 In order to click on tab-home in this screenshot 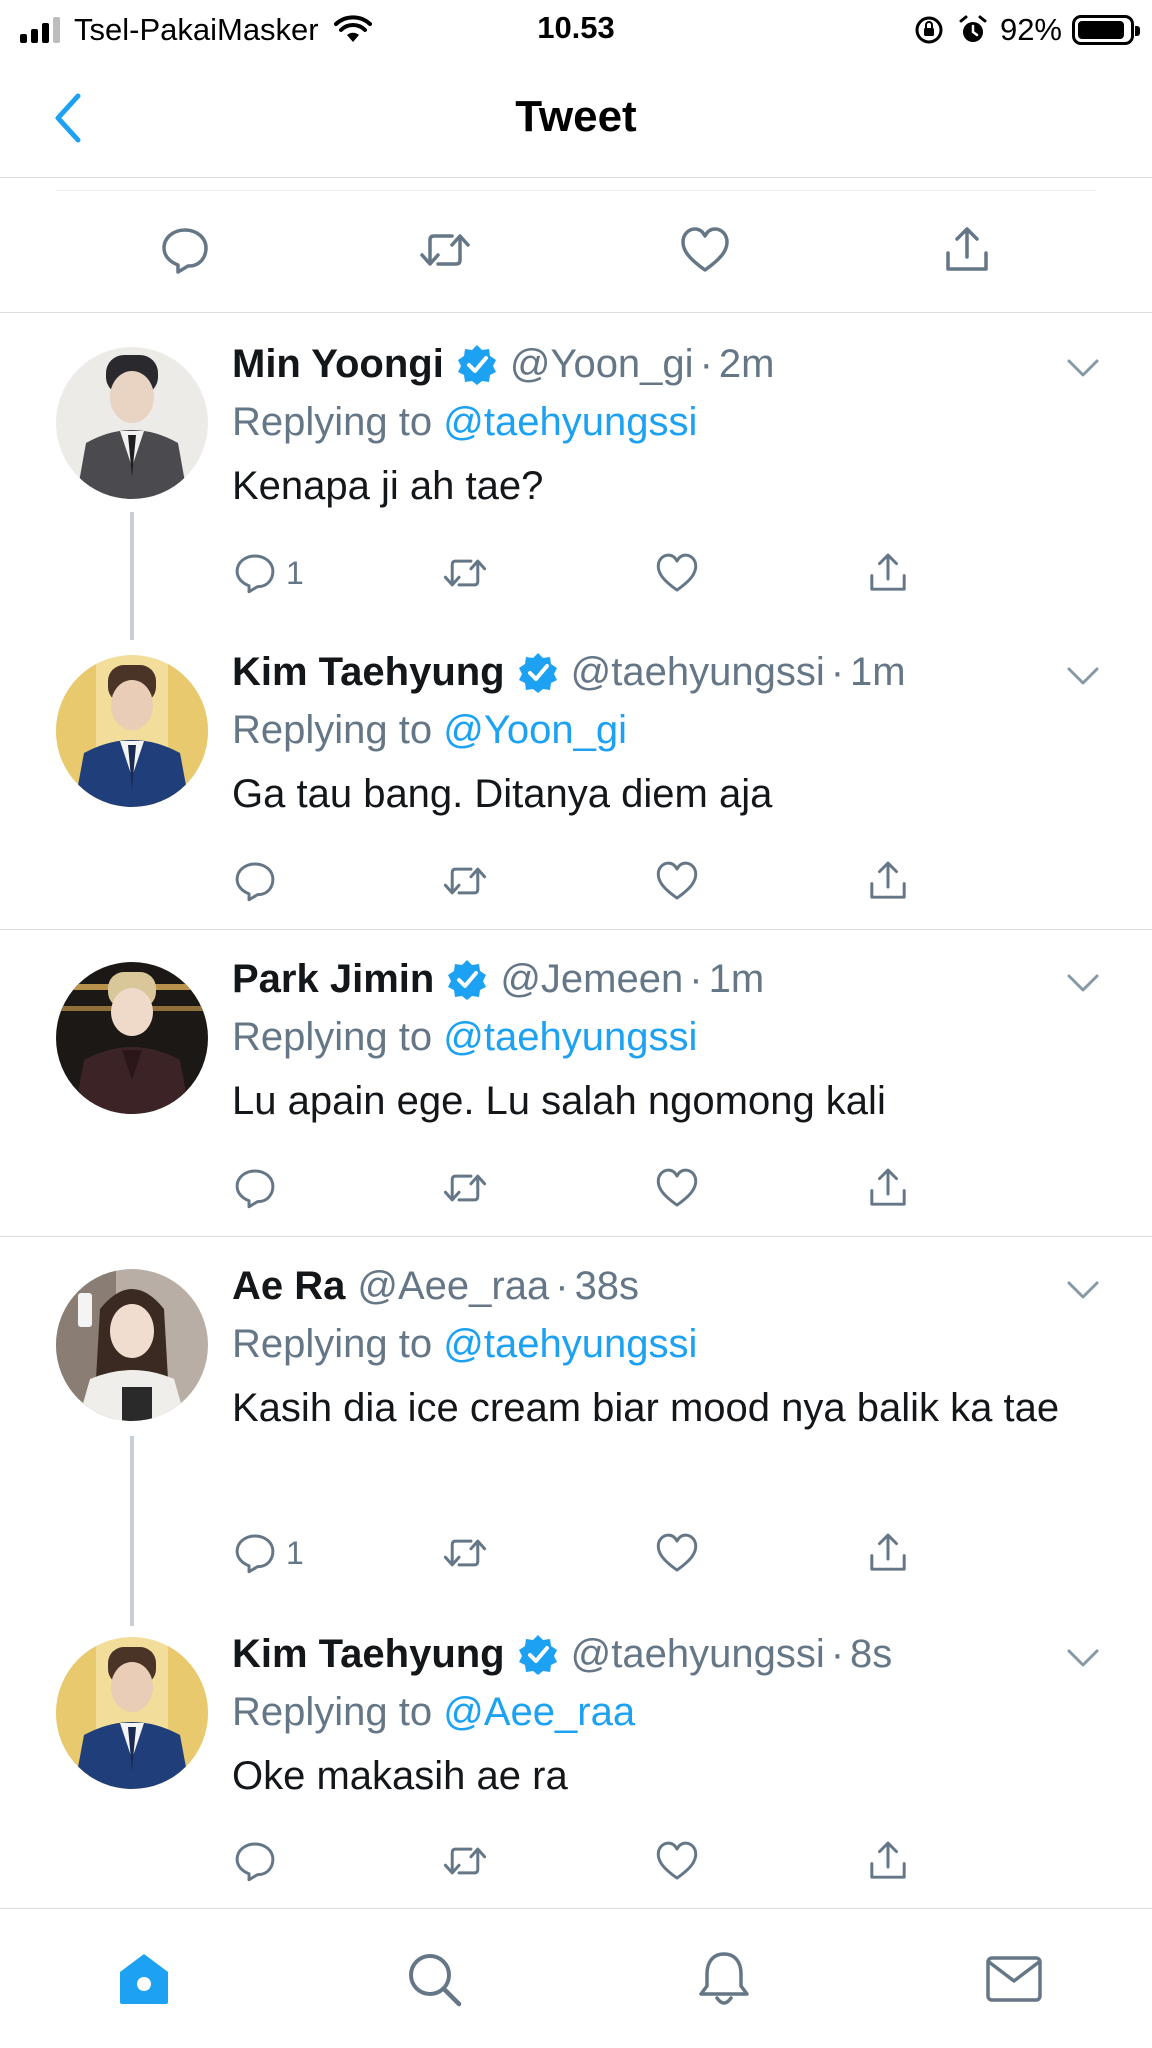, I will do `click(144, 1979)`.